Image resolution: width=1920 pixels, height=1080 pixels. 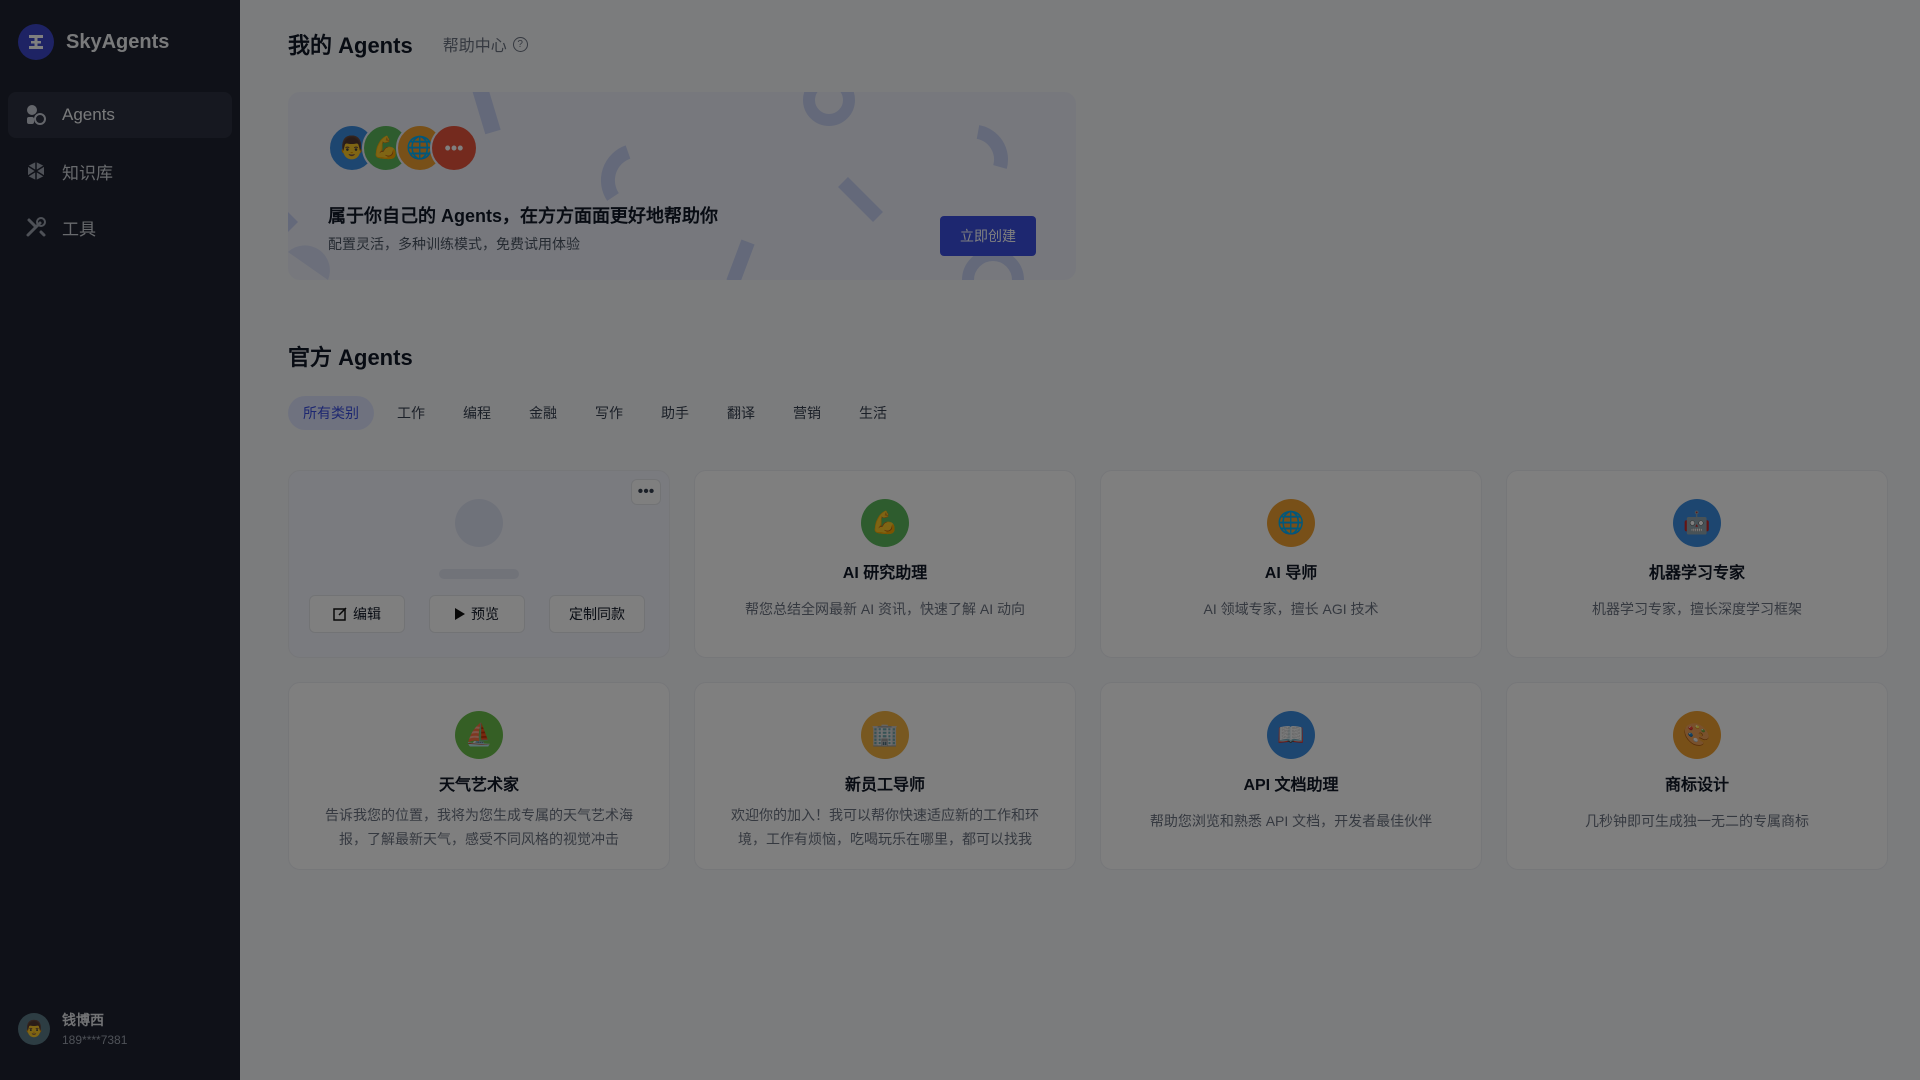 I want to click on user-profile: 👨 钱博西 189****7381, so click(x=72, y=1028).